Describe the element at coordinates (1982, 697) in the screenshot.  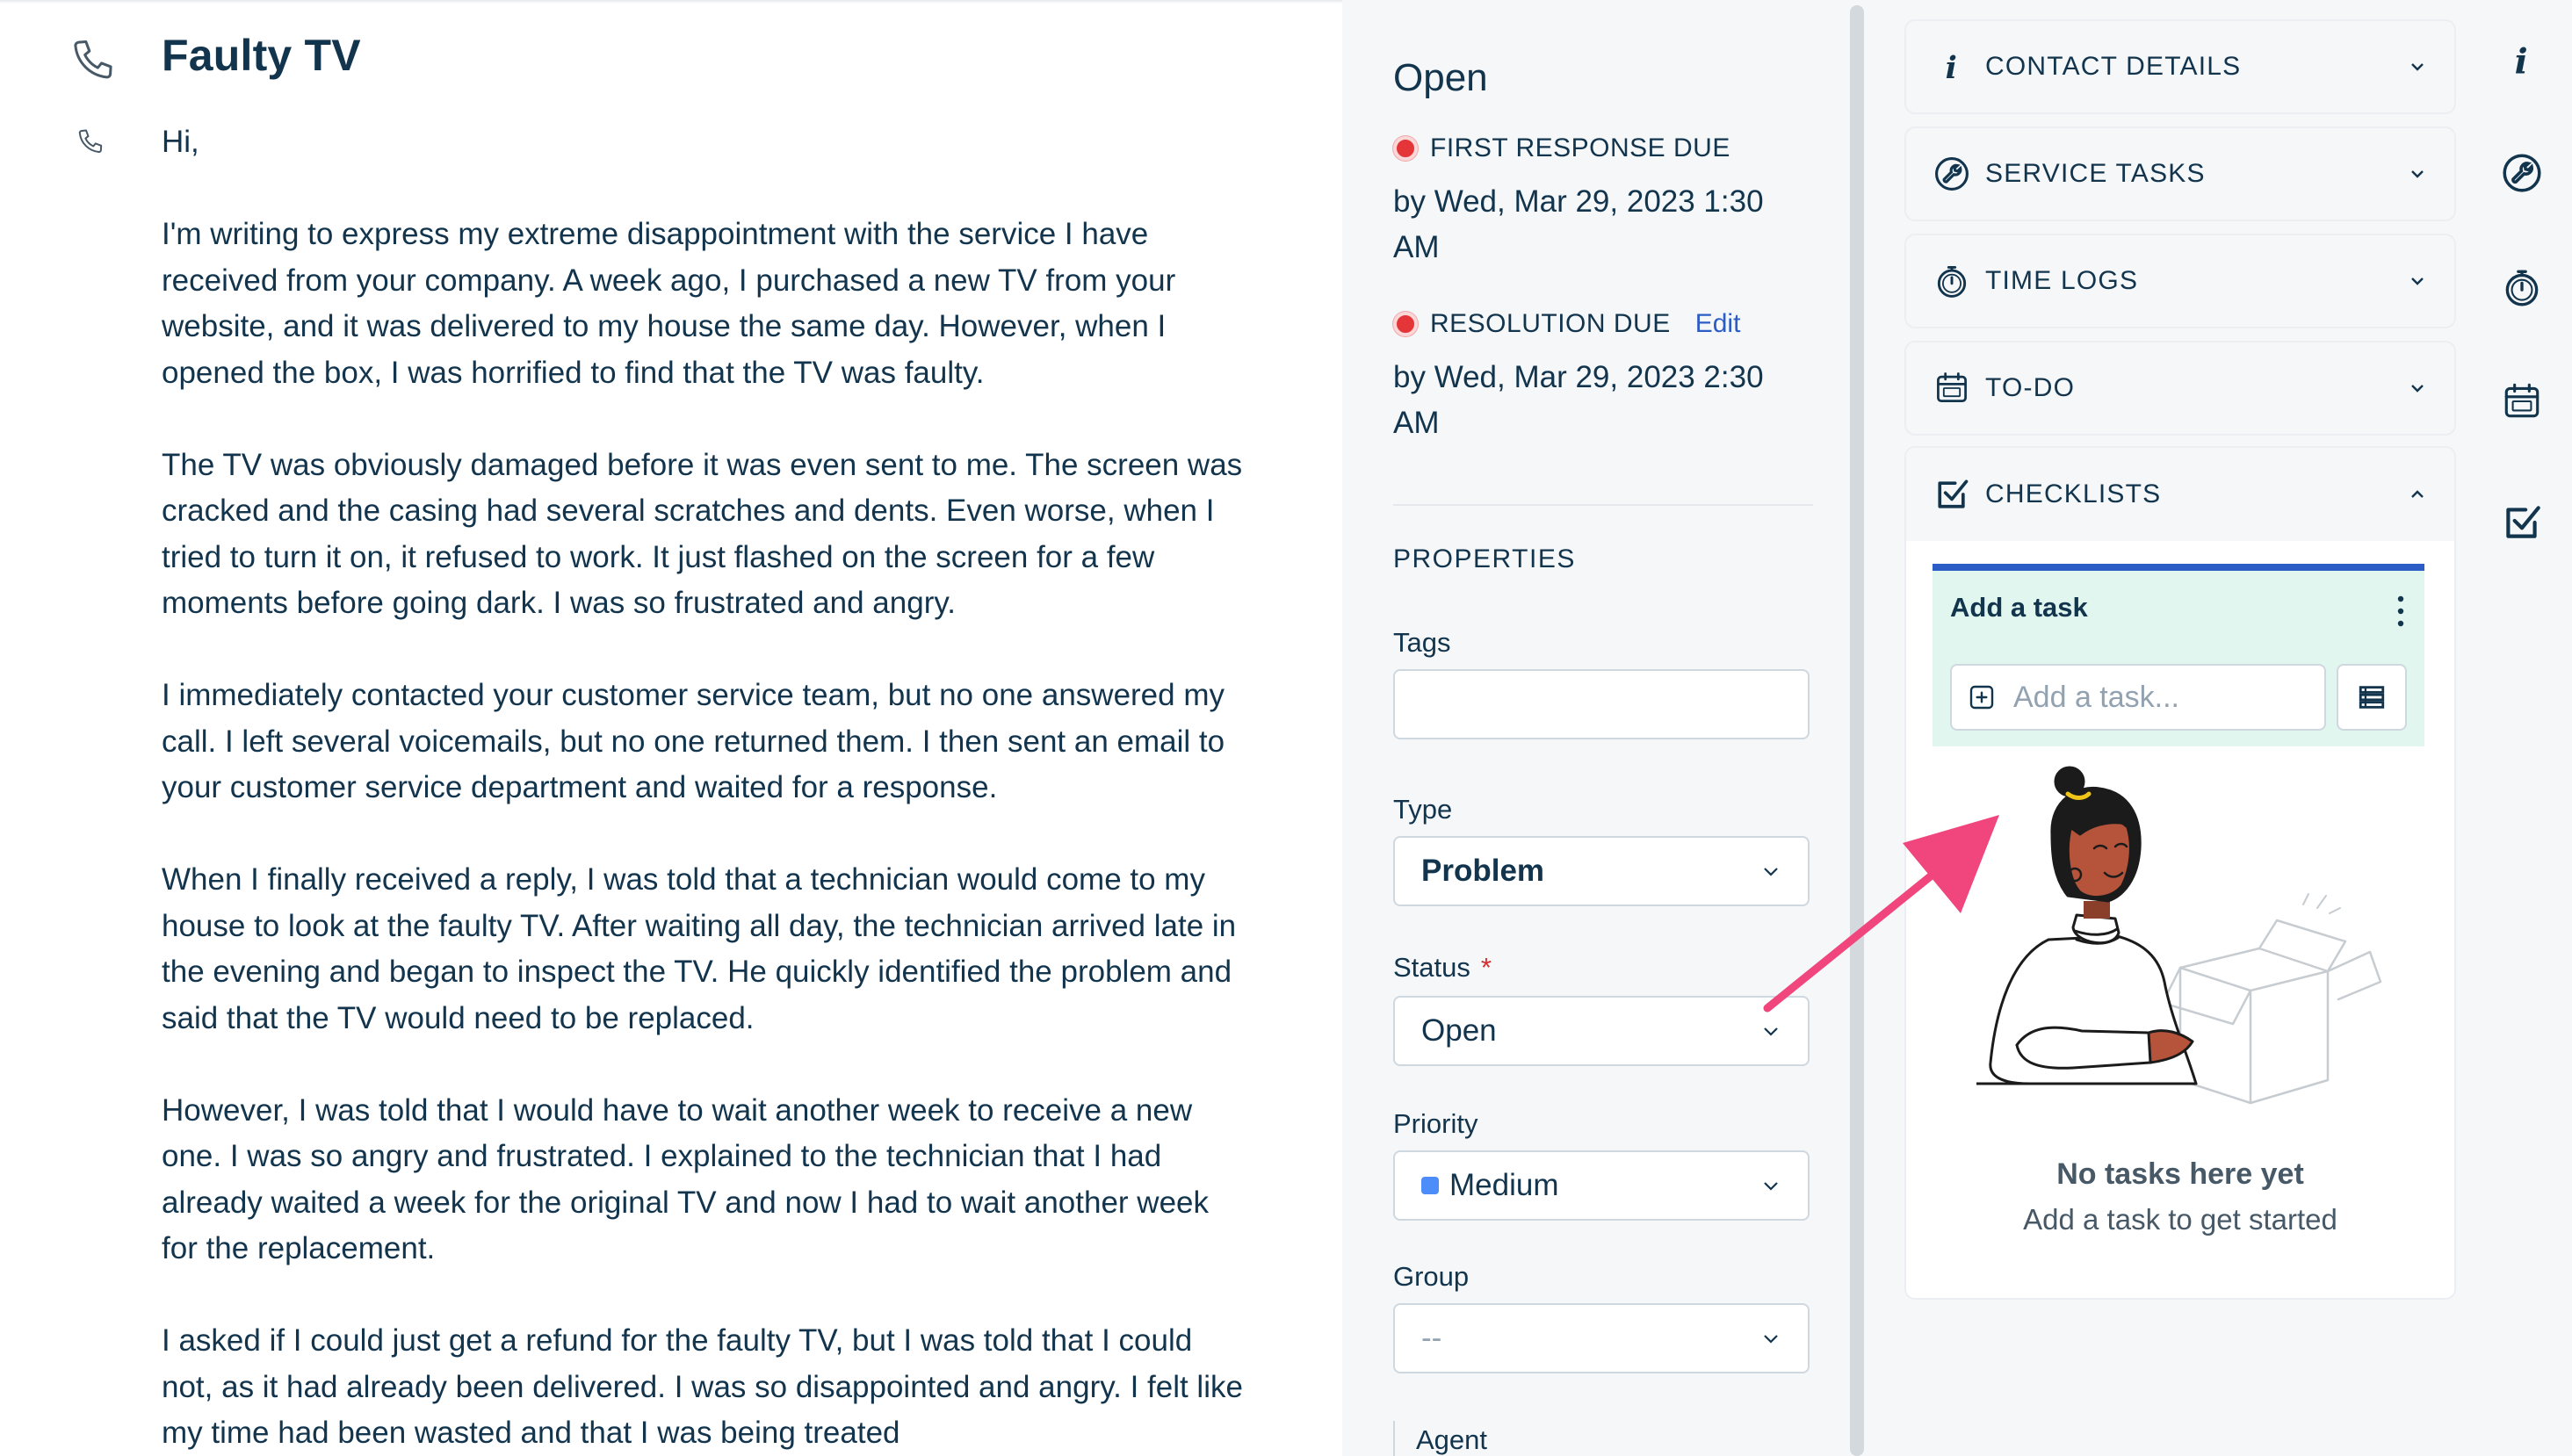
I see `add-square-icon` at that location.